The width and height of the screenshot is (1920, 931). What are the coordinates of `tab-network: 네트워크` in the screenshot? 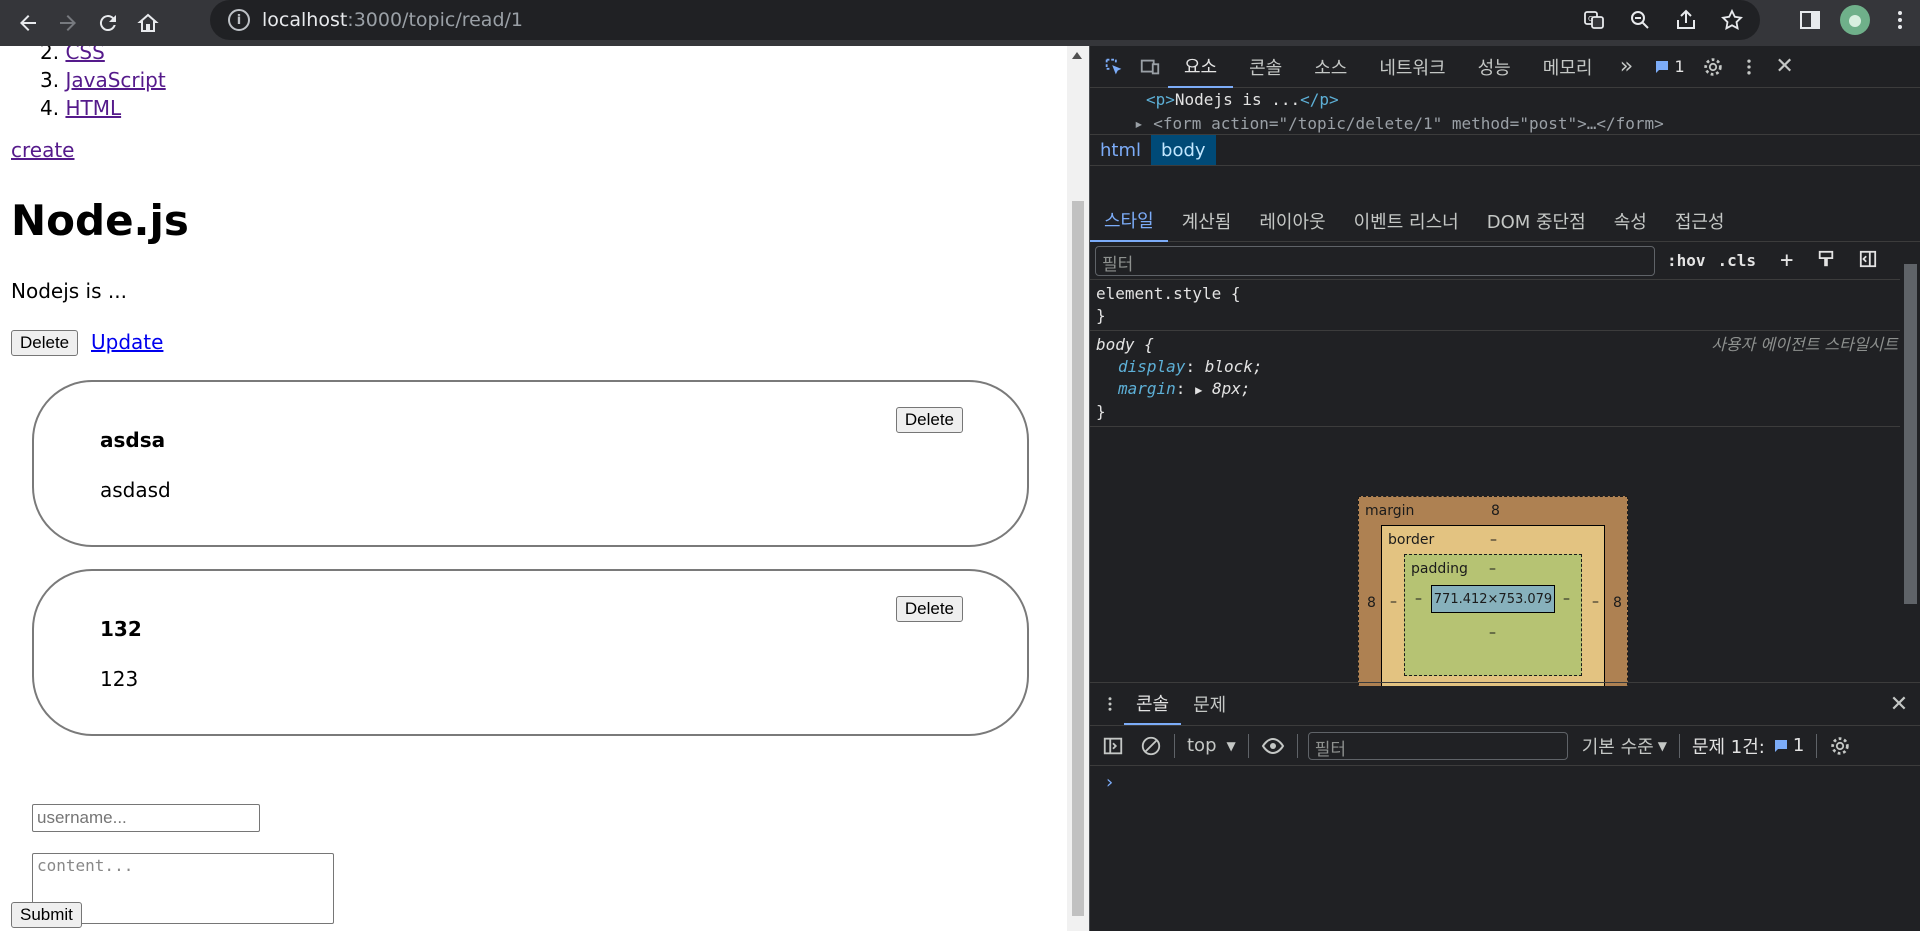 It's located at (1412, 67).